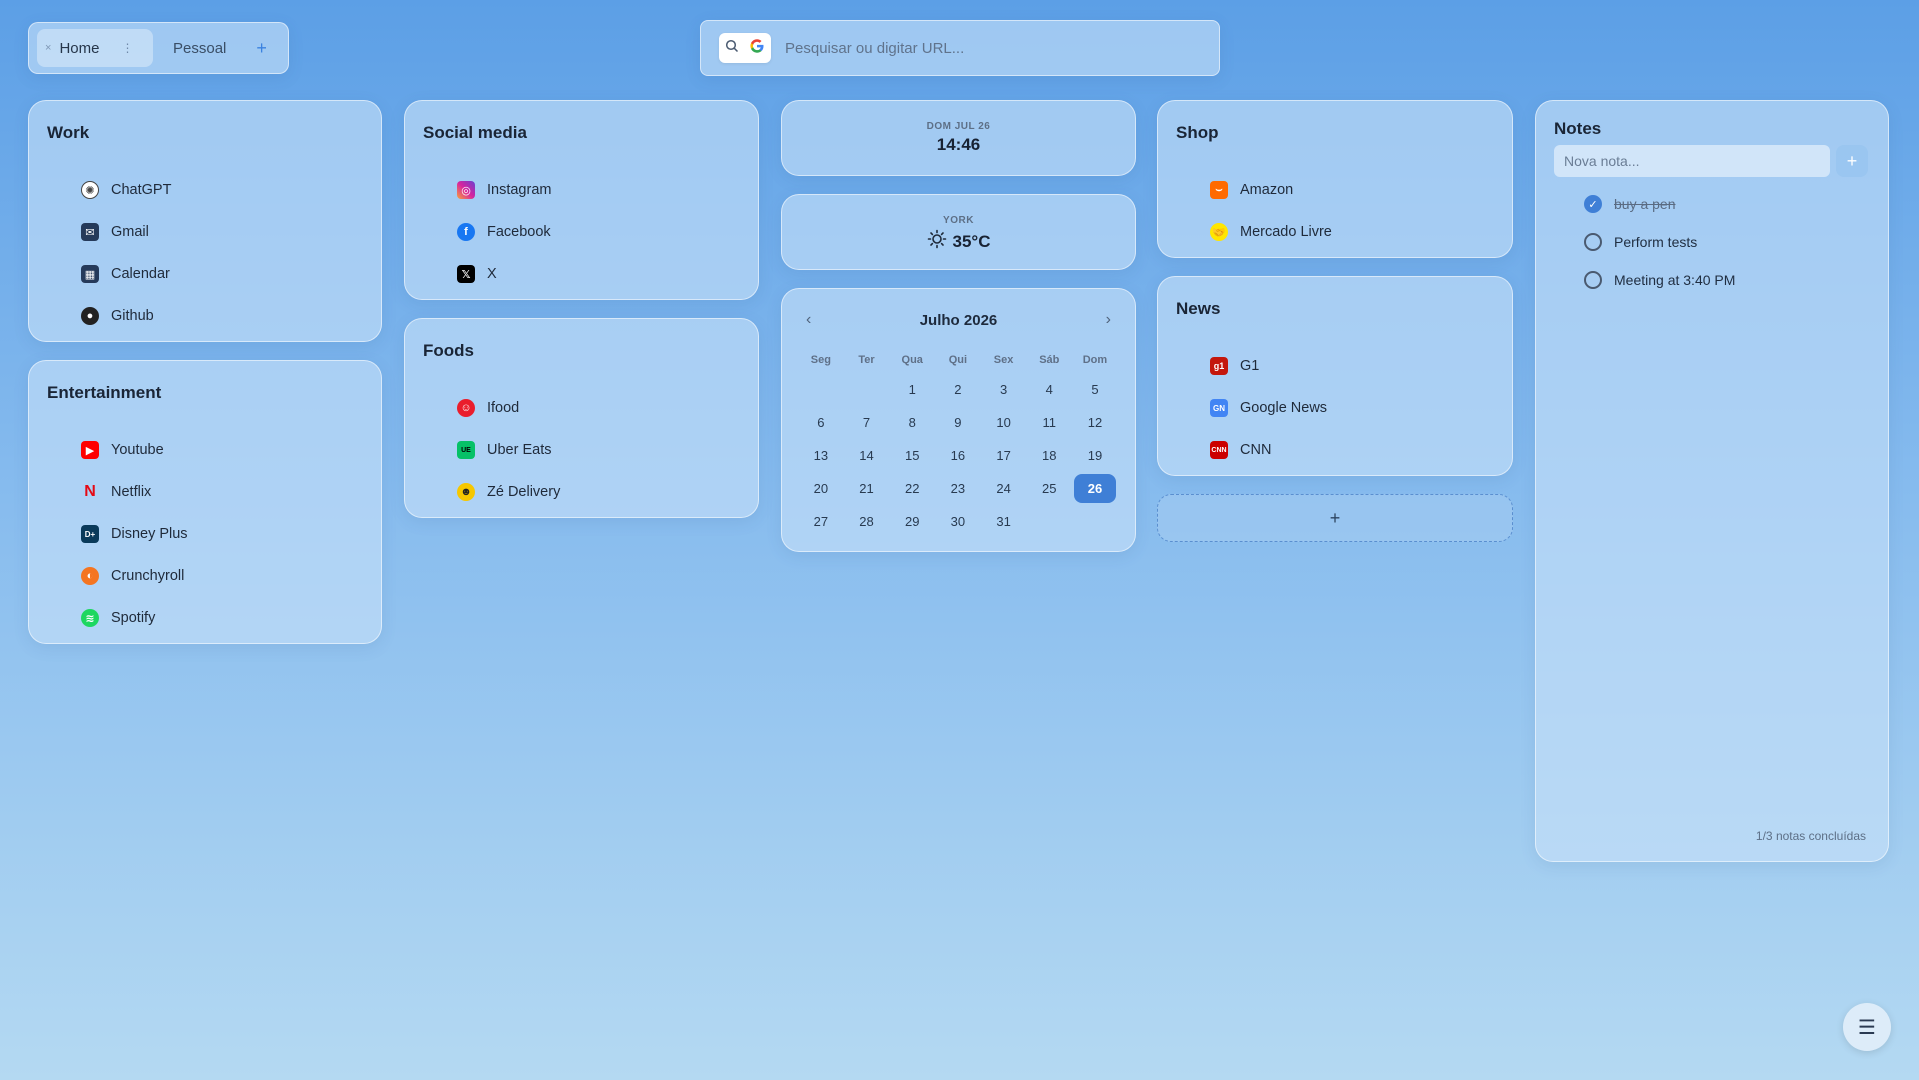 This screenshot has width=1919, height=1080. Describe the element at coordinates (134, 576) in the screenshot. I see `link-crunchyroll: ◐ Crunchyroll` at that location.